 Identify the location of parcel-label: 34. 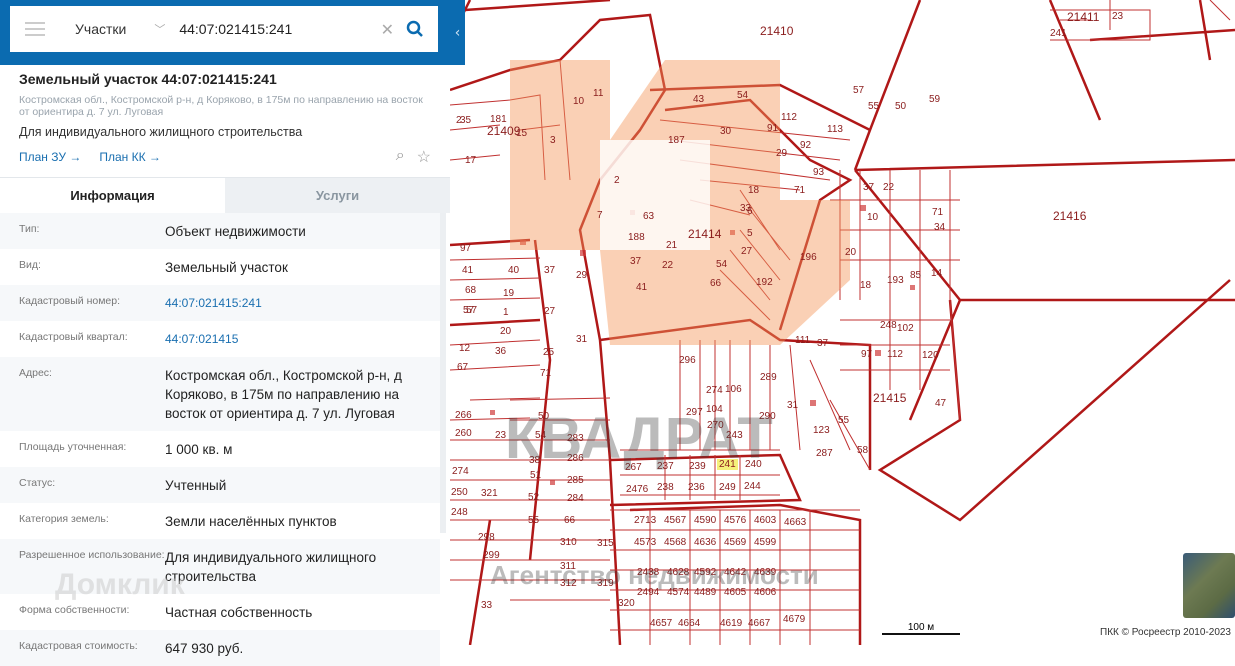
(939, 227).